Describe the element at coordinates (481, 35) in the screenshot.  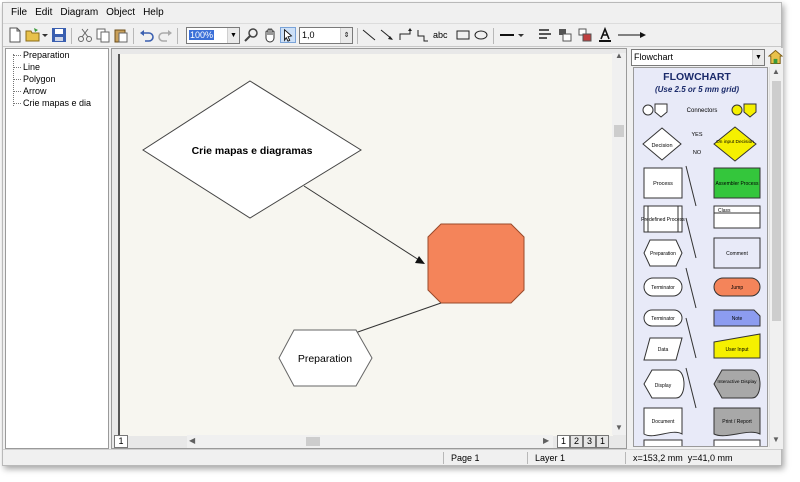
I see `ellipse-tool-icon` at that location.